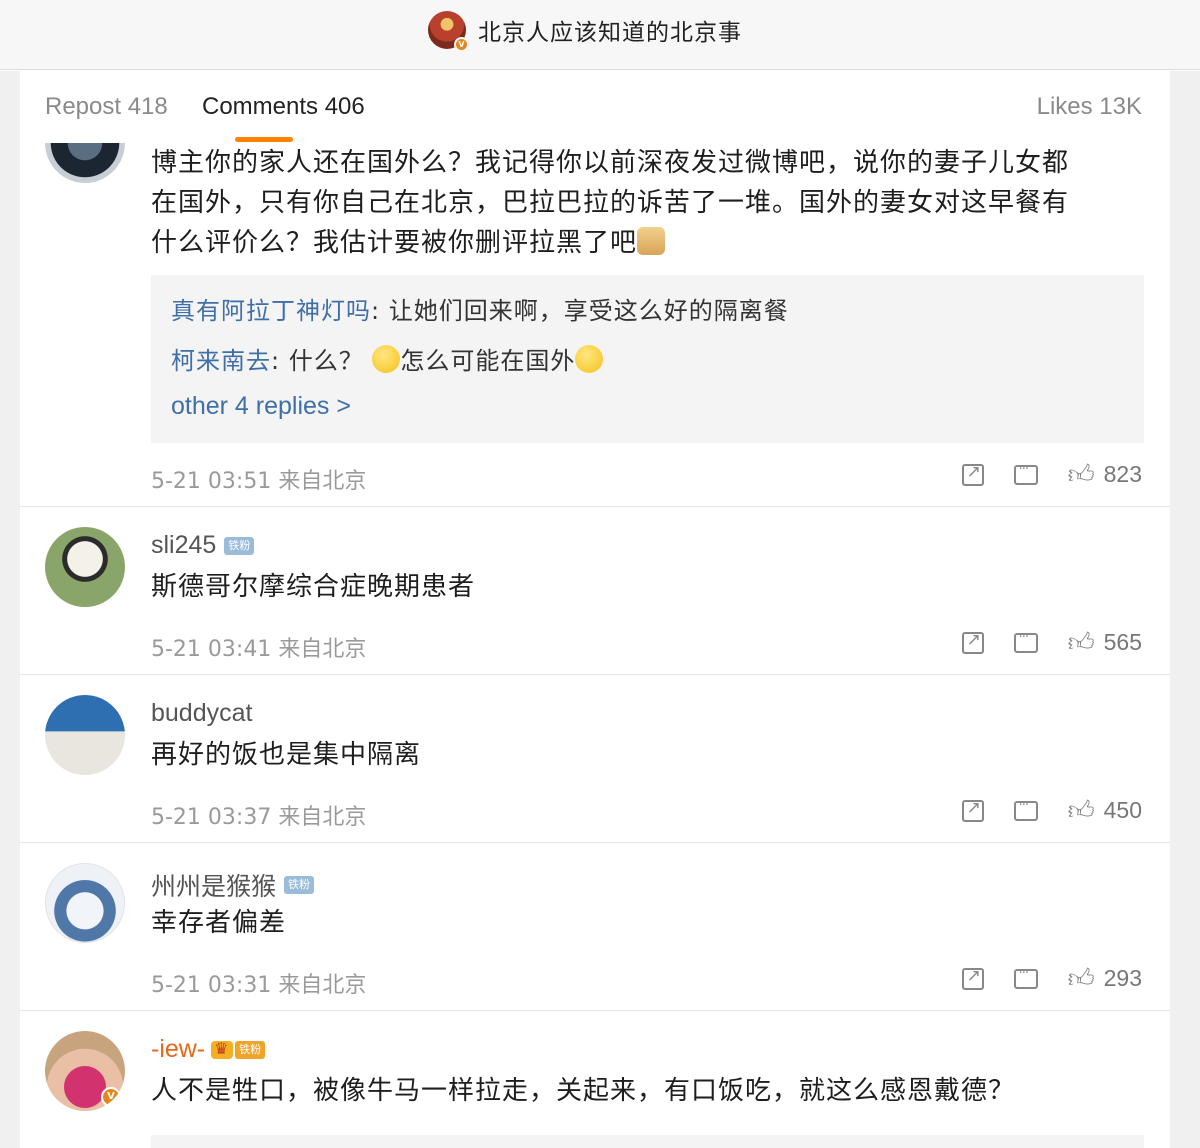 The width and height of the screenshot is (1200, 1148). I want to click on account-header: V 北京人应该知道的北京事, so click(585, 31).